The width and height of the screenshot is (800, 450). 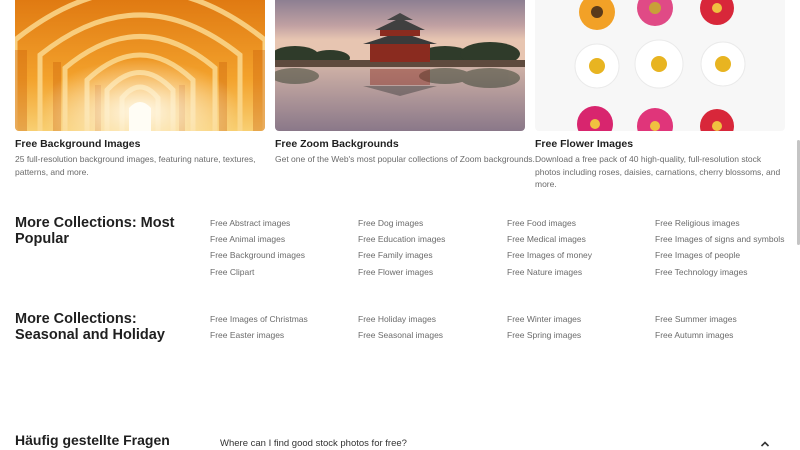 I want to click on link-column: Free Summer images Free Autumn images, so click(x=696, y=327).